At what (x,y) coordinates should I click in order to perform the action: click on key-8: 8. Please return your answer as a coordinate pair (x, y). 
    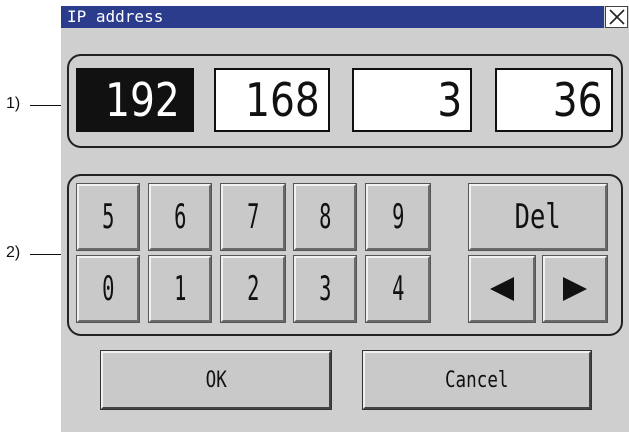
    Looking at the image, I should click on (325, 217).